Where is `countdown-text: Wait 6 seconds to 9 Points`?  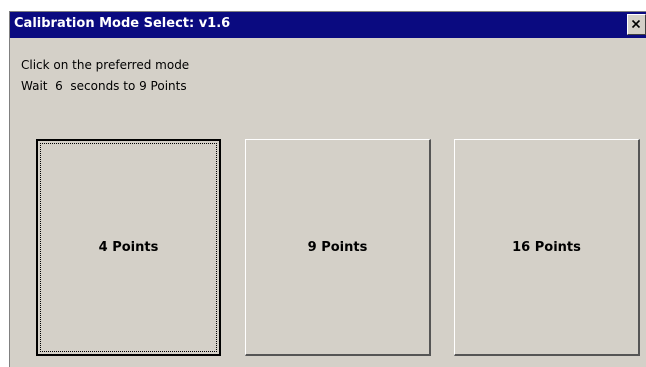 countdown-text: Wait 6 seconds to 9 Points is located at coordinates (104, 86).